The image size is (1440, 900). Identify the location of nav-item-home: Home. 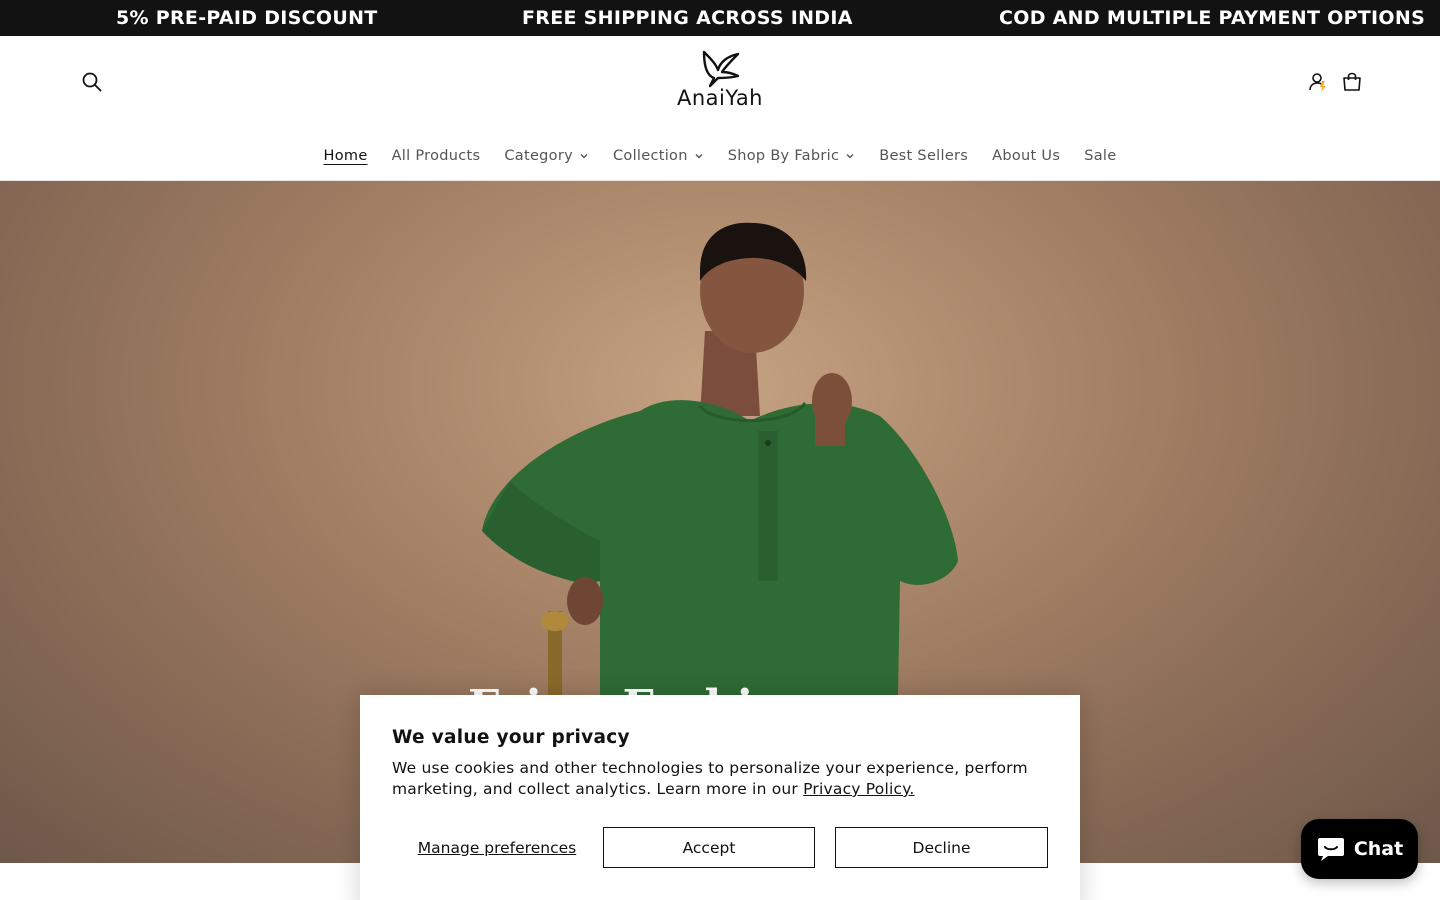
(346, 156).